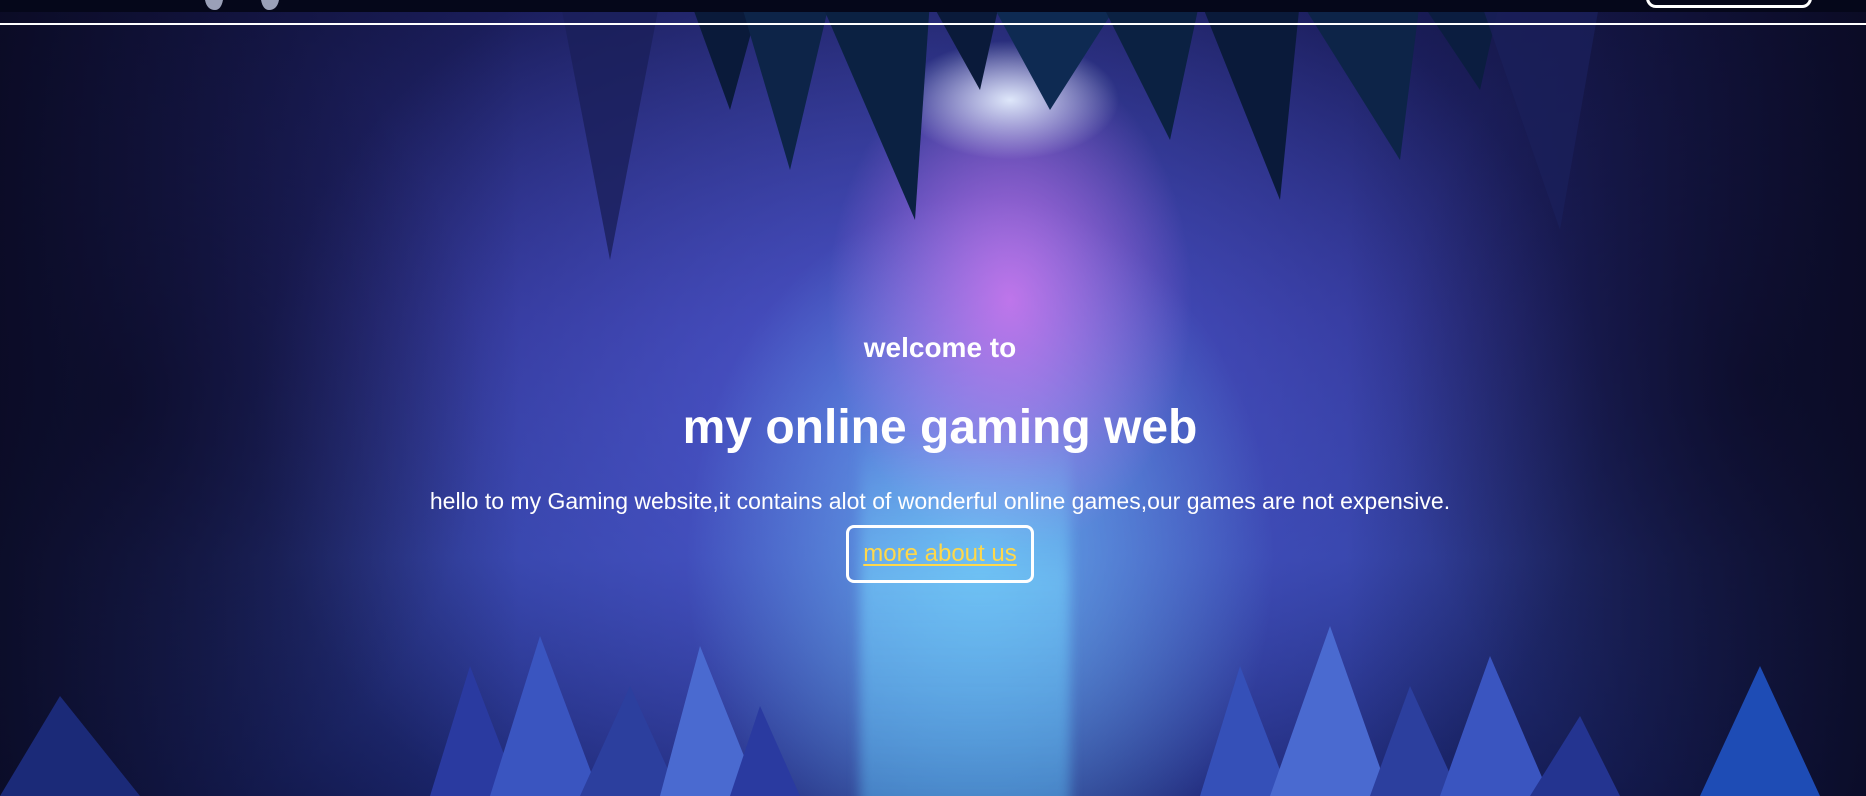  Describe the element at coordinates (933, 6) in the screenshot. I see `top-navbar` at that location.